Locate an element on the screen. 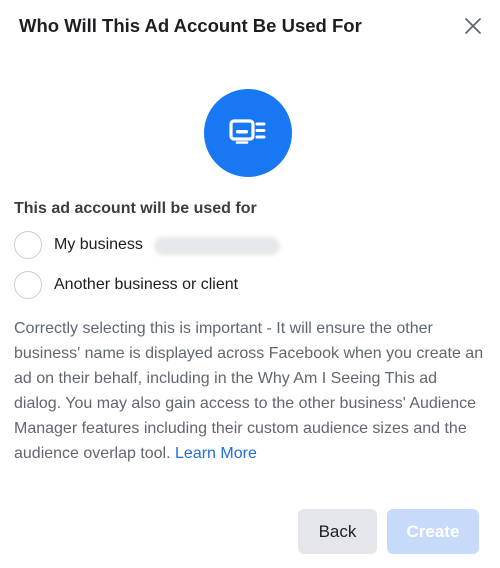 Image resolution: width=500 pixels, height=568 pixels. dialog-title: Who Will This Ad Account Be Used For is located at coordinates (190, 25).